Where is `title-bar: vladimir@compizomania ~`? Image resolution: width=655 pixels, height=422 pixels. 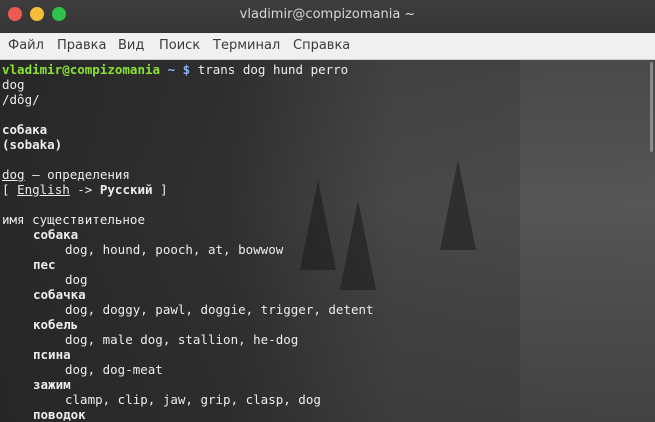
title-bar: vladimir@compizomania ~ is located at coordinates (327, 16).